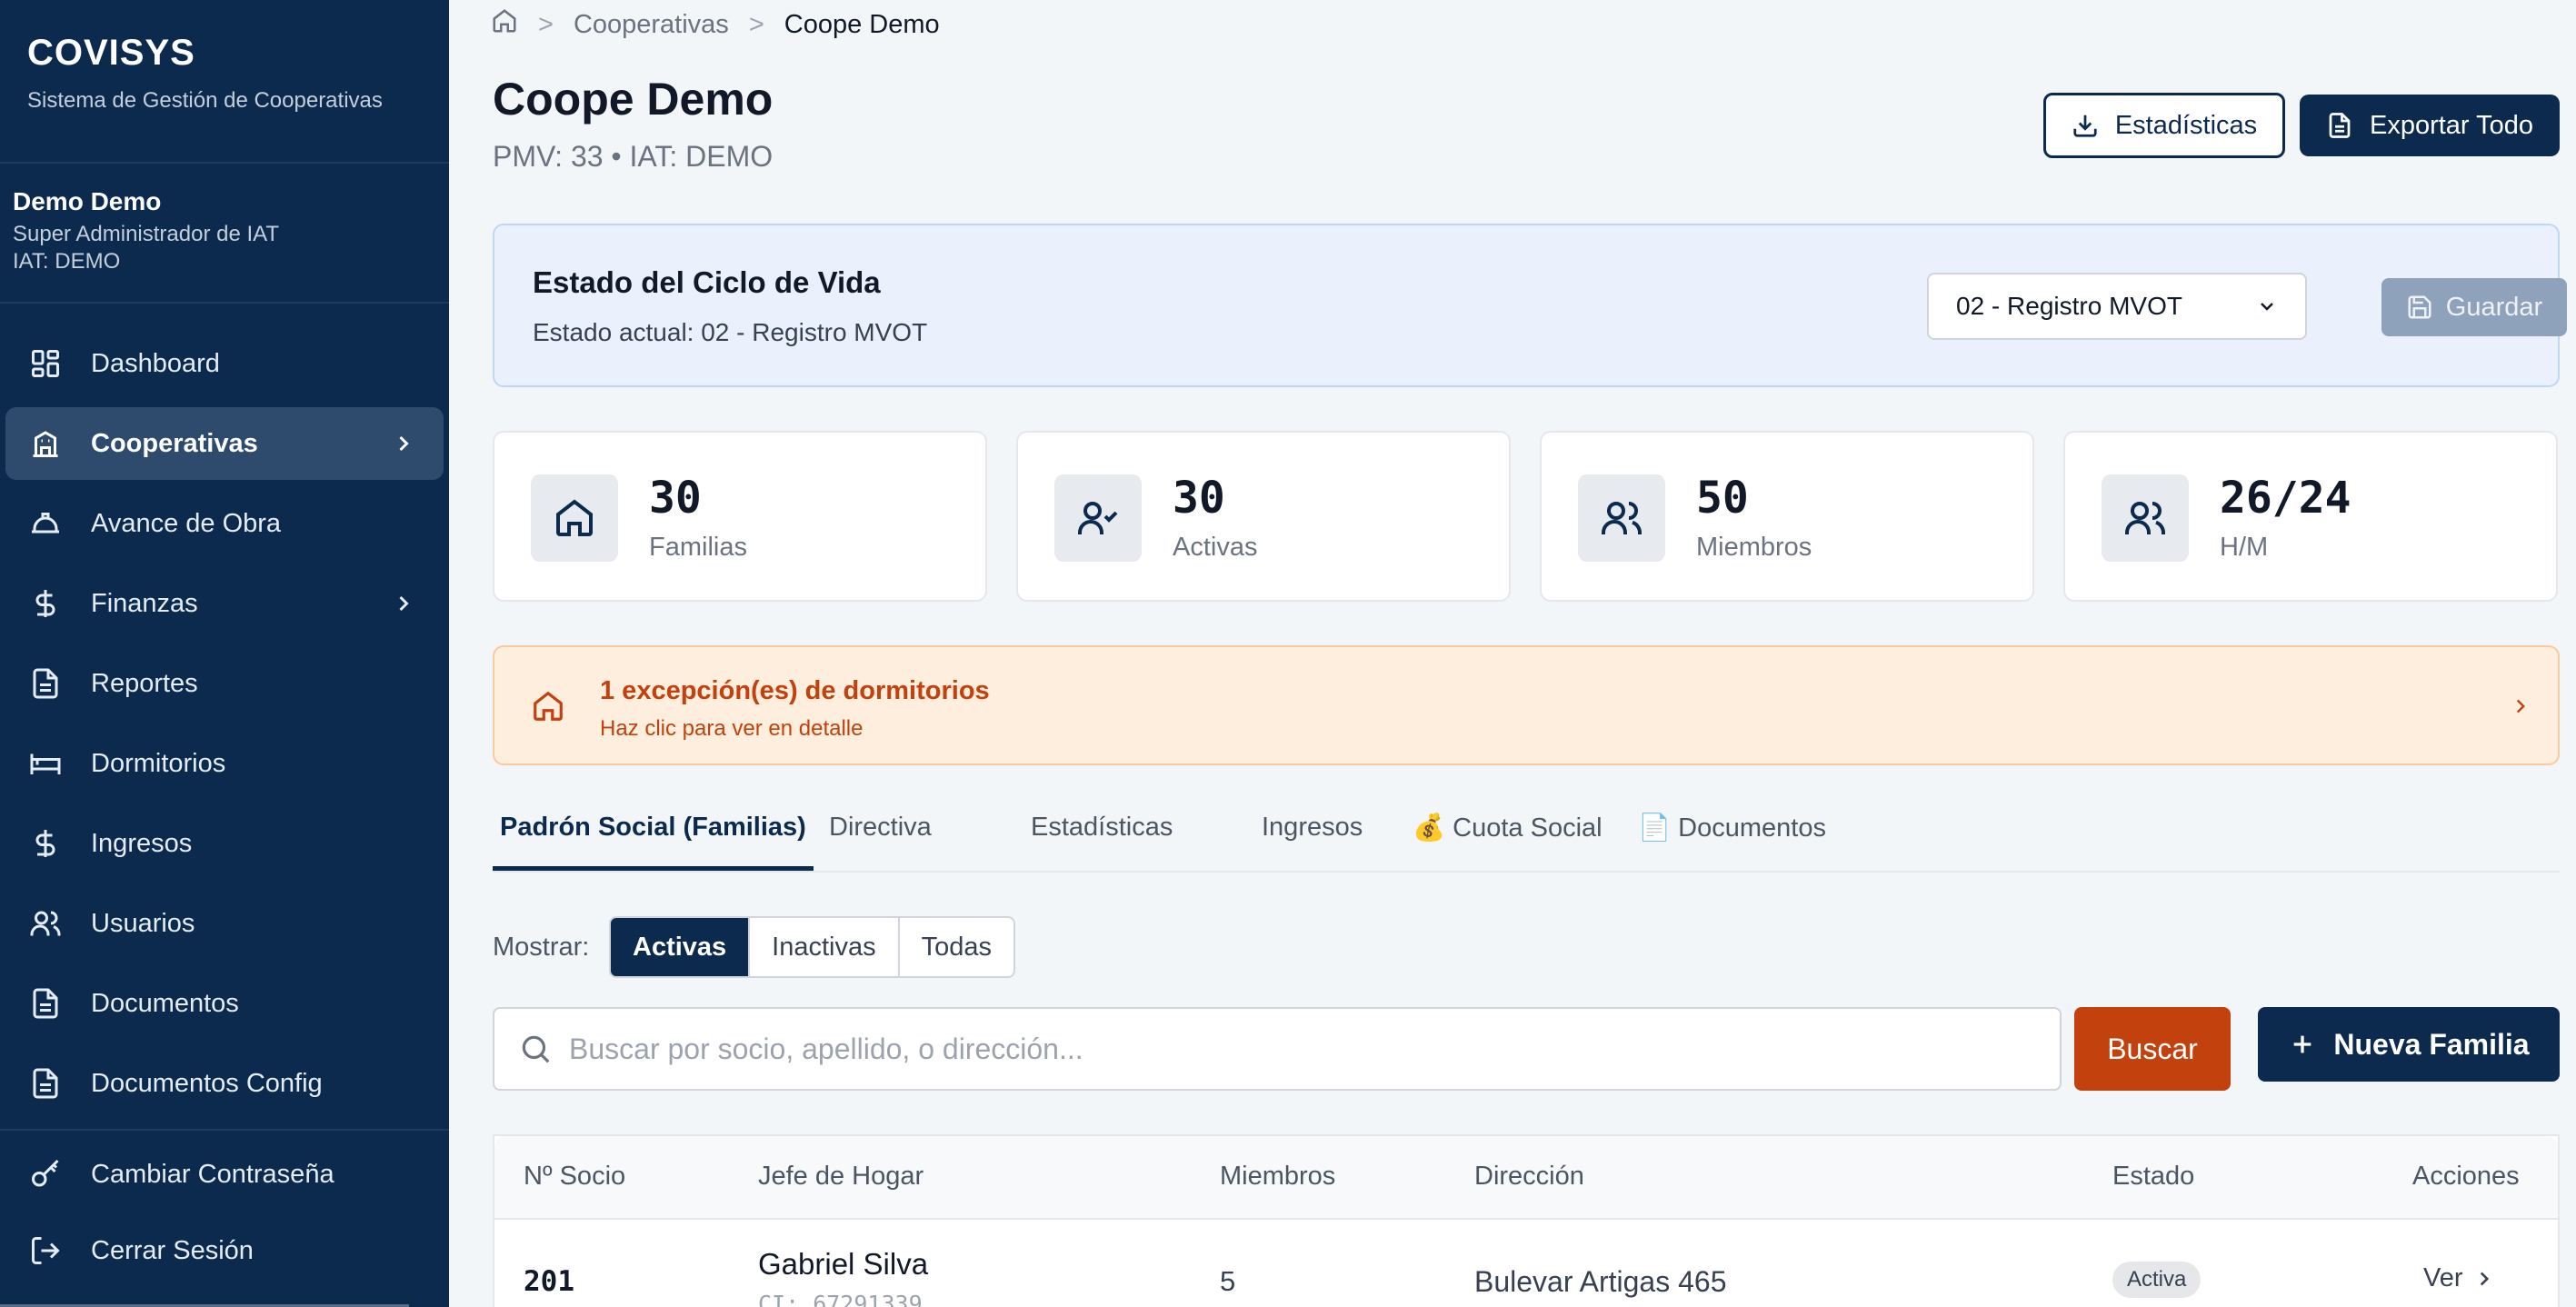 This screenshot has height=1307, width=2576. I want to click on sidebar-item-label: Usuarios, so click(143, 923).